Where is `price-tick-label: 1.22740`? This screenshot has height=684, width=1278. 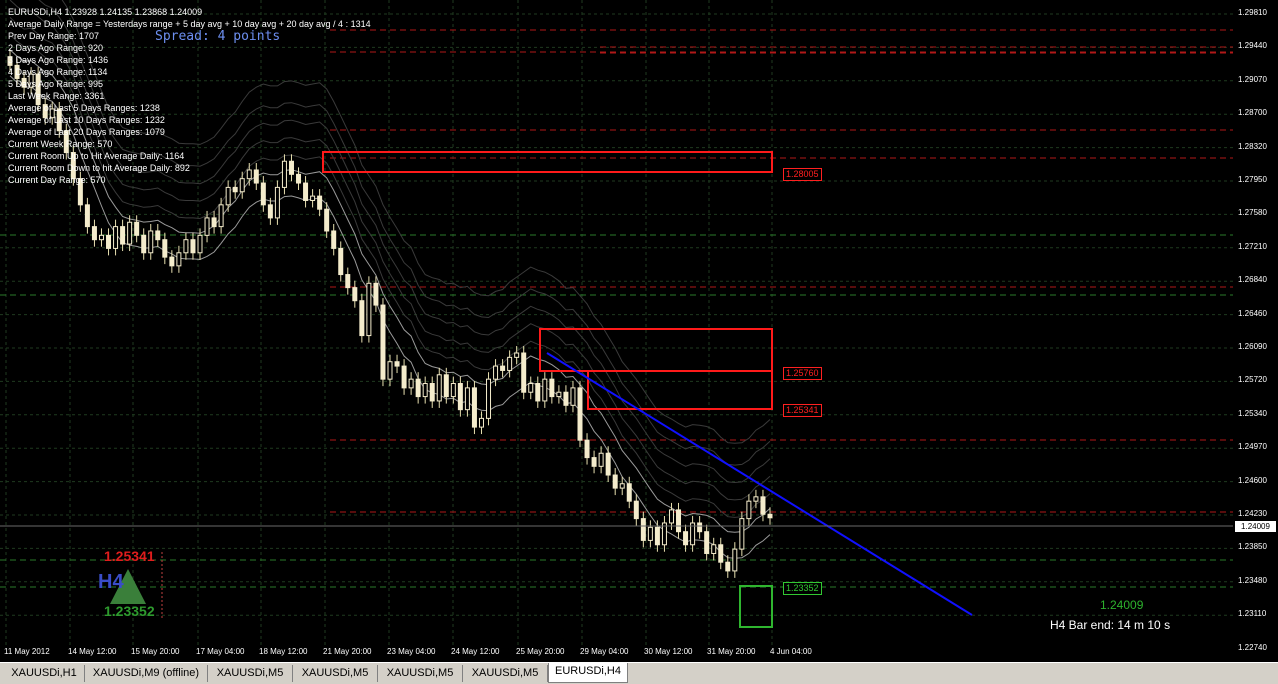
price-tick-label: 1.22740 is located at coordinates (1252, 647).